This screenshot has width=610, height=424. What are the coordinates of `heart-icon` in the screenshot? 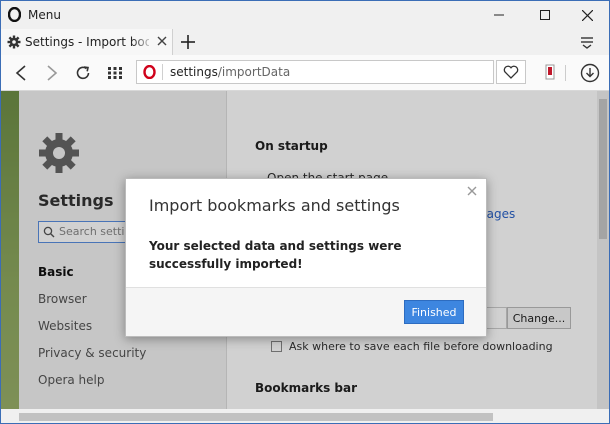 It's located at (511, 72).